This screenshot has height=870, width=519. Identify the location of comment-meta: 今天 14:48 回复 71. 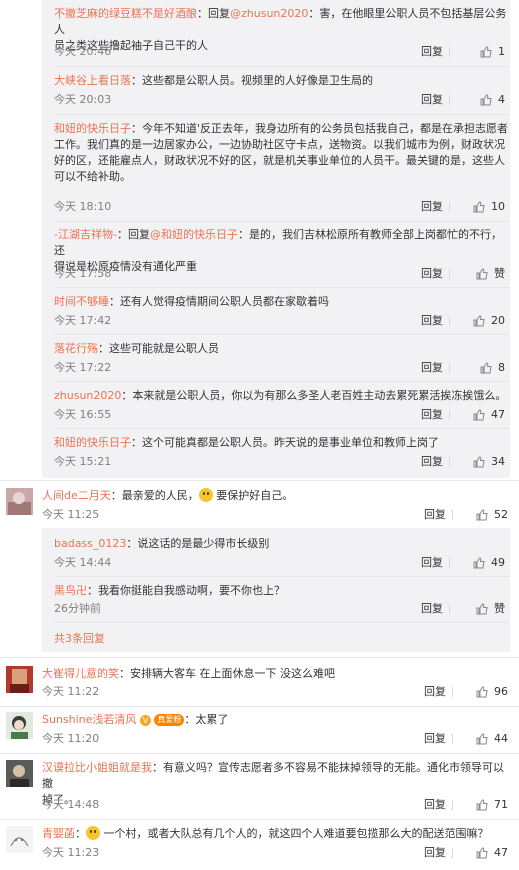
(277, 805).